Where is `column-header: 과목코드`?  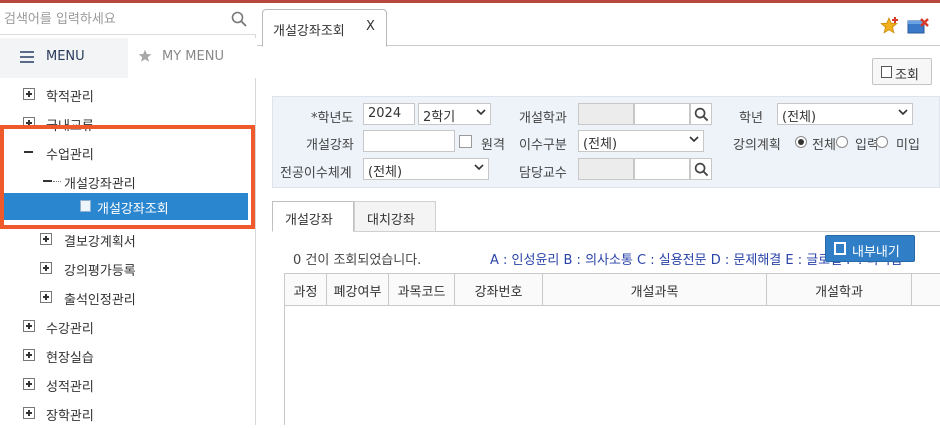
column-header: 과목코드 is located at coordinates (422, 290).